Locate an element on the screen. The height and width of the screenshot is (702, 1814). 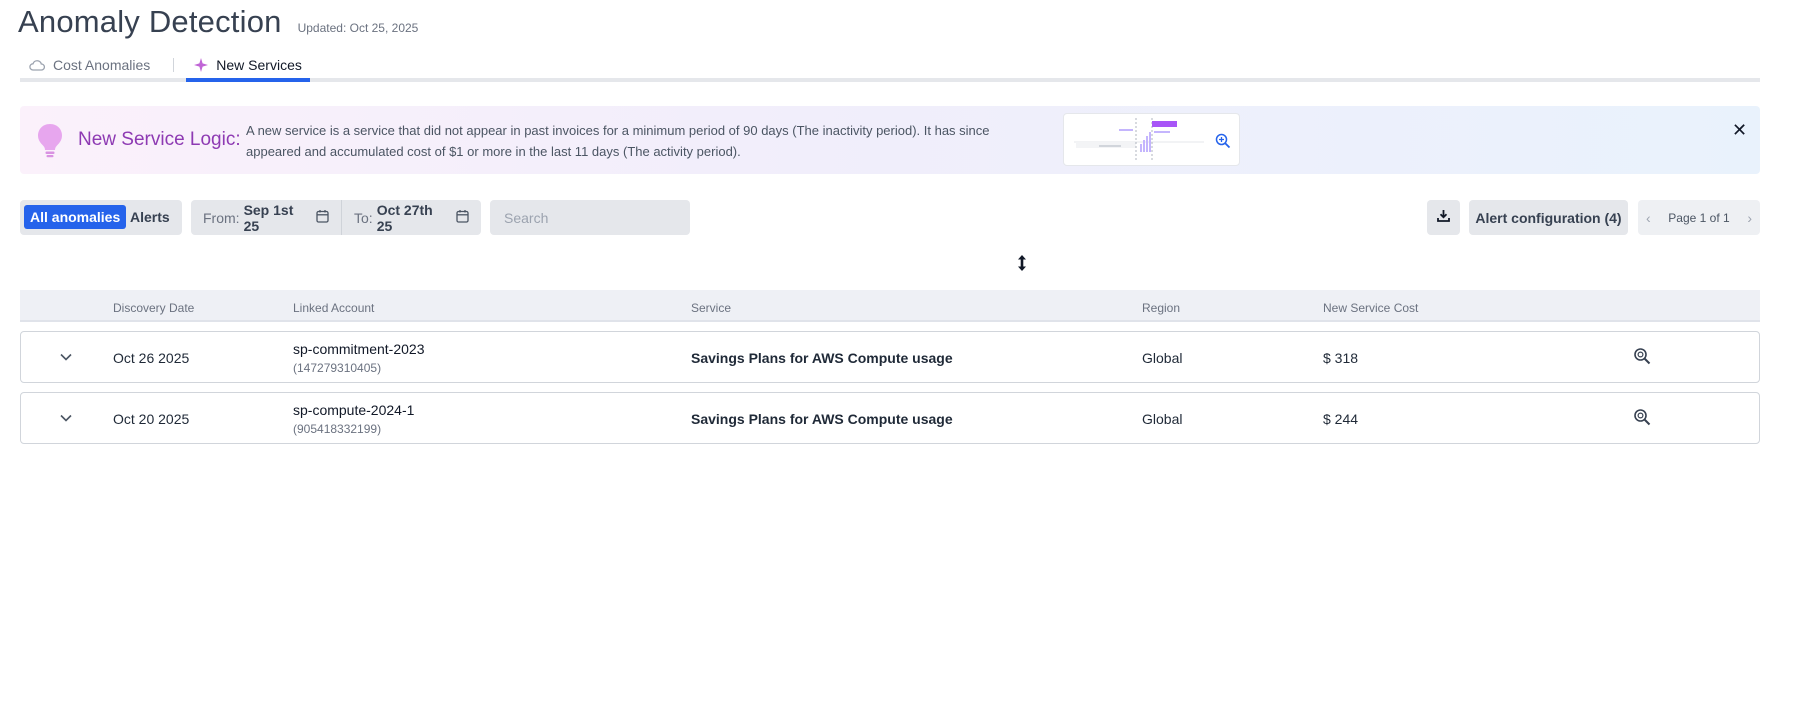
page-header: Anomaly Detection Updated: Oct 25, 2025 is located at coordinates (218, 22).